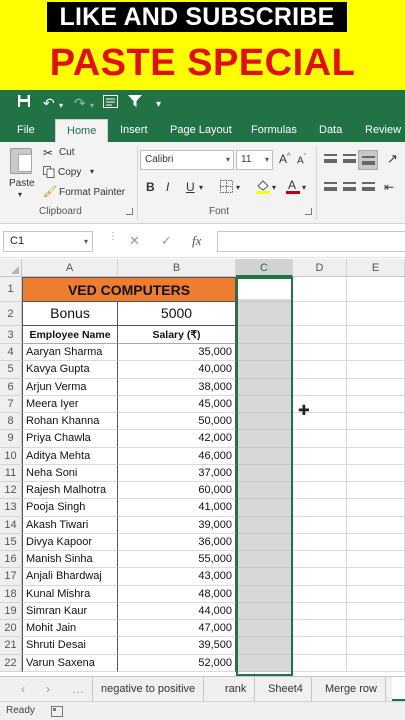 This screenshot has width=405, height=720. Describe the element at coordinates (48, 689) in the screenshot. I see `scroll-tabs-right-icon: ›` at that location.